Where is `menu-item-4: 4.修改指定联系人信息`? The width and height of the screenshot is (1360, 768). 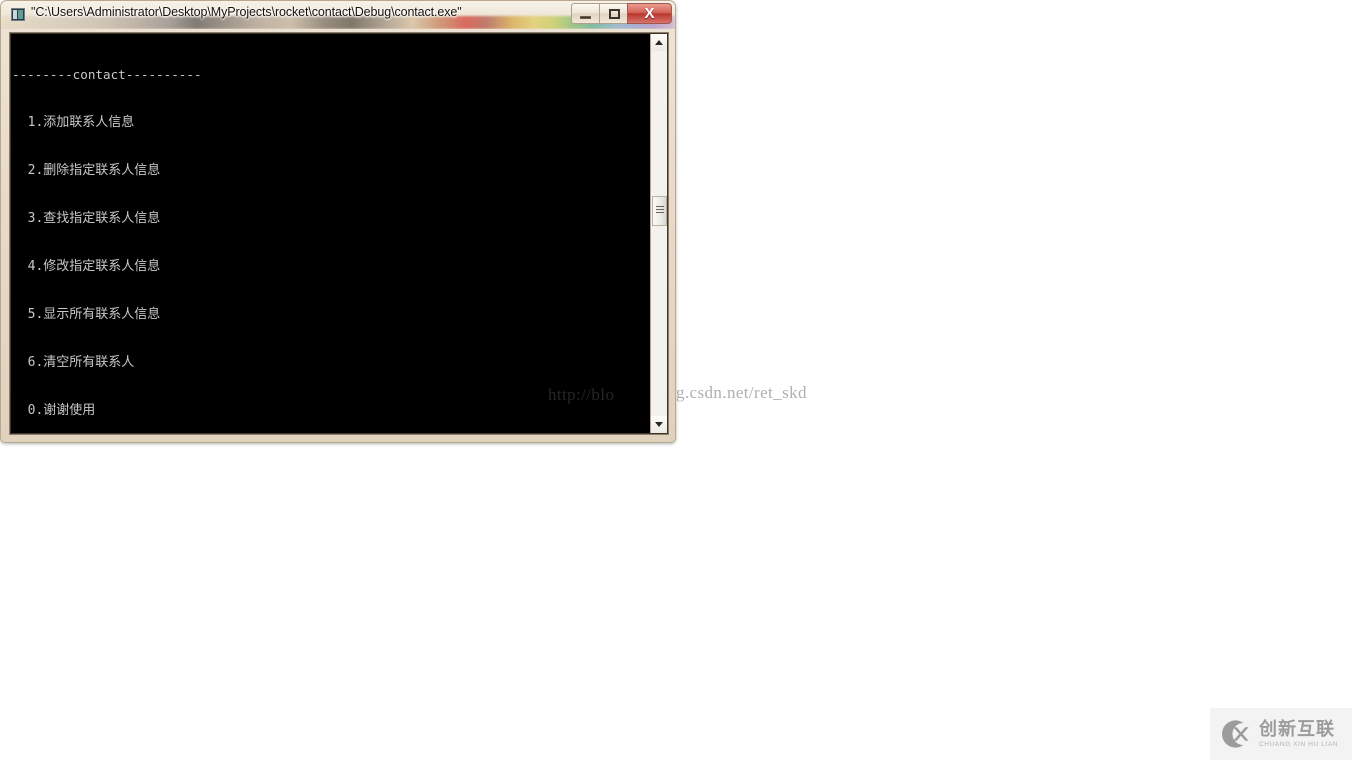 menu-item-4: 4.修改指定联系人信息 is located at coordinates (86, 266).